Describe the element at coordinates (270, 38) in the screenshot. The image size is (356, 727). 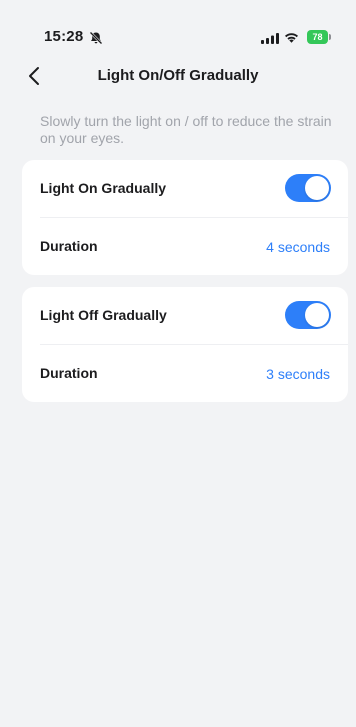
I see `signal-icon` at that location.